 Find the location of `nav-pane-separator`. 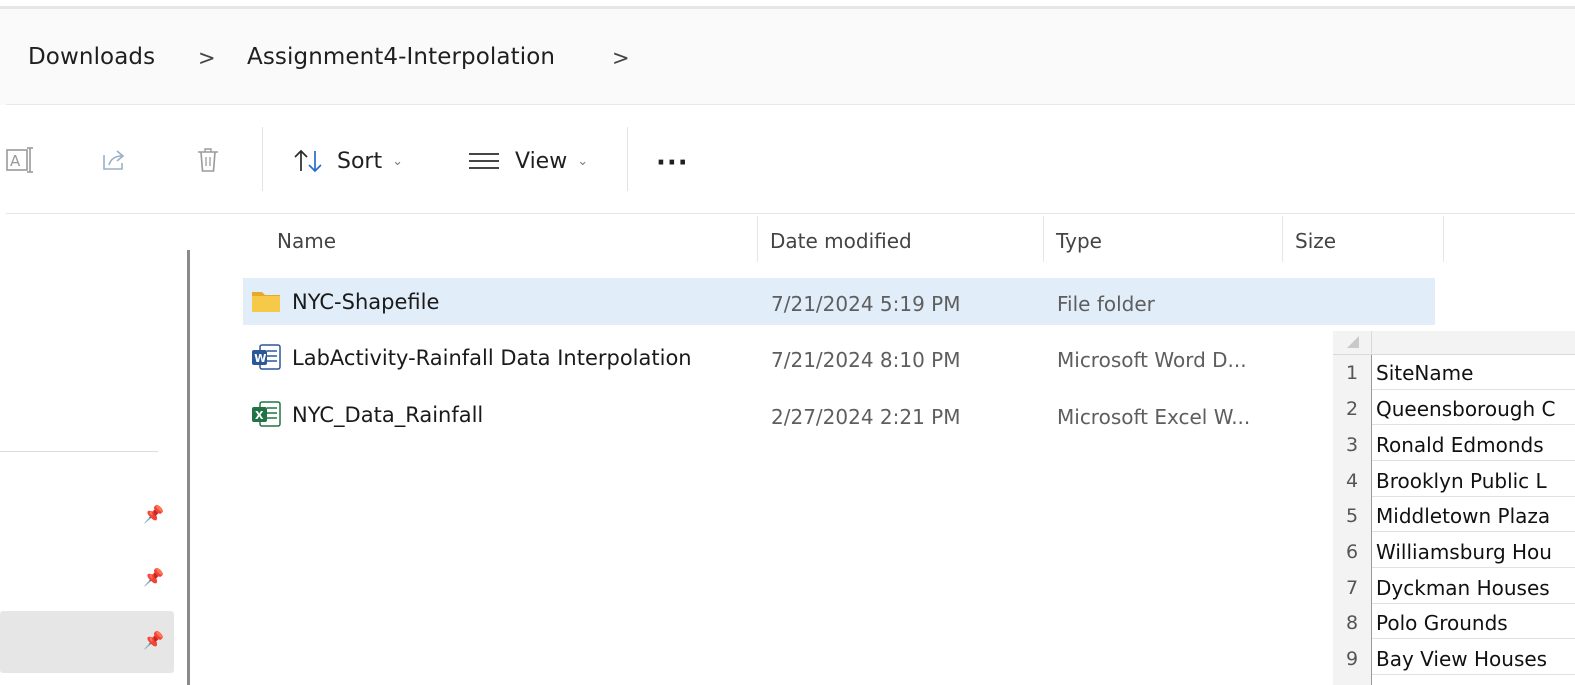

nav-pane-separator is located at coordinates (79, 451).